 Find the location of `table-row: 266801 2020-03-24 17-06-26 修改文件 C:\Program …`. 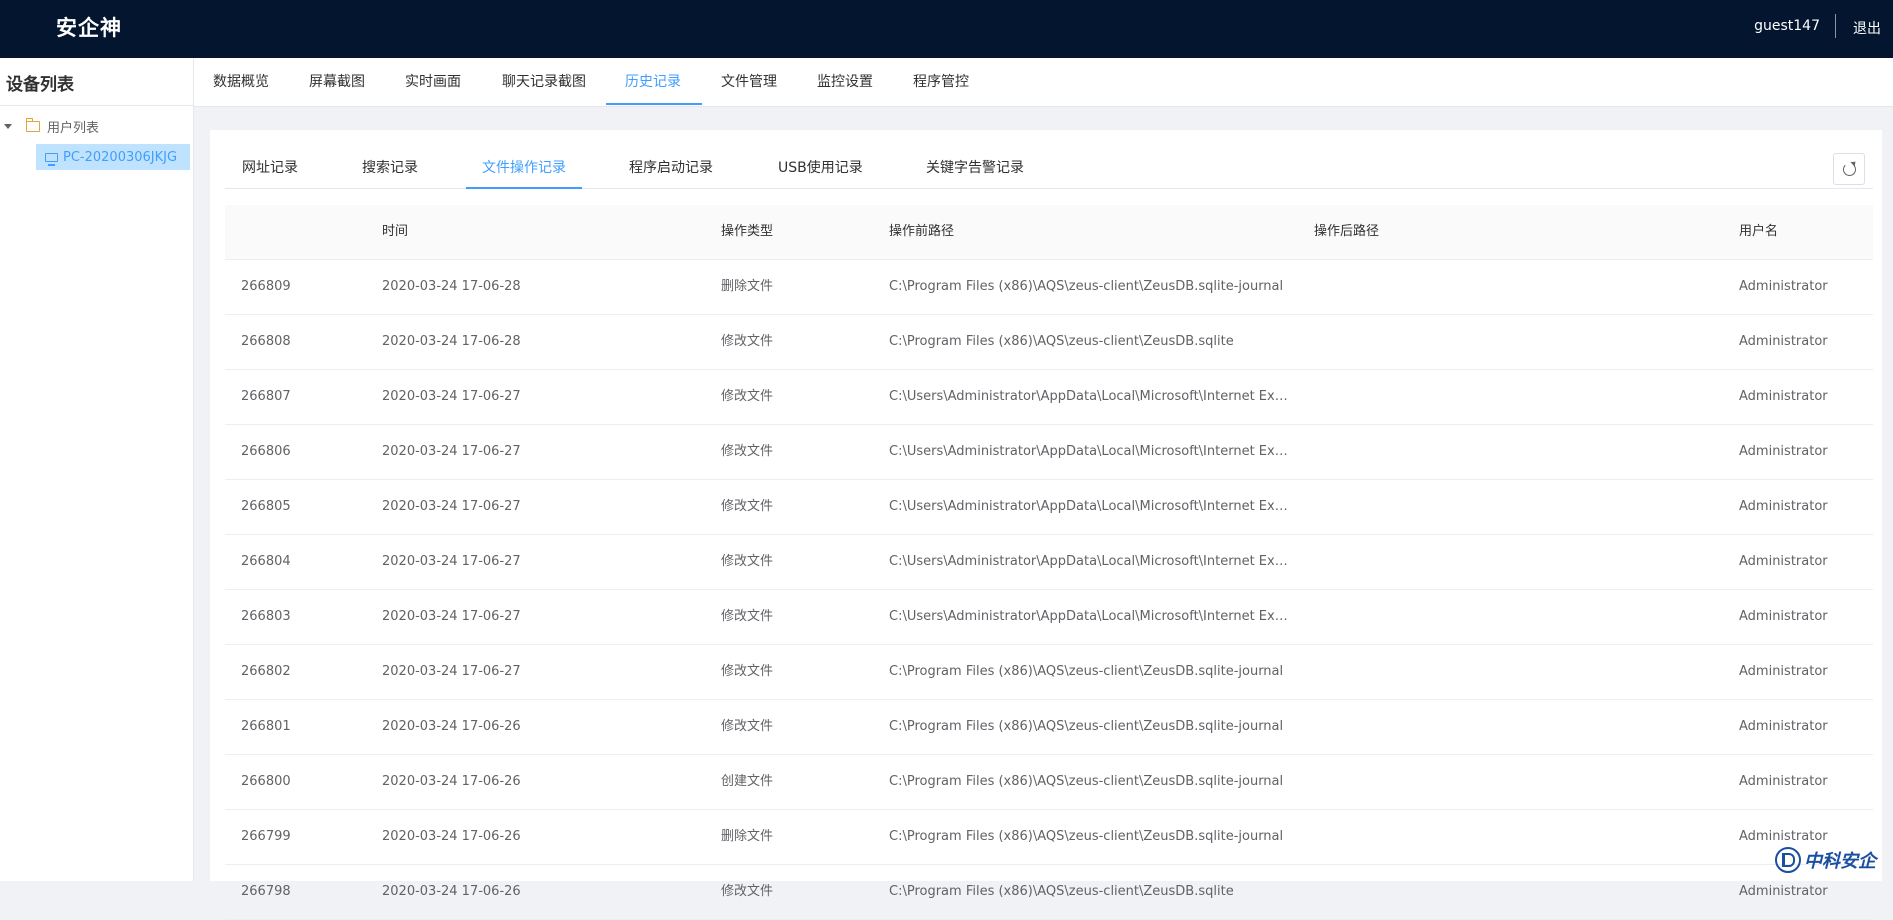

table-row: 266801 2020-03-24 17-06-26 修改文件 C:\Program … is located at coordinates (1049, 727).